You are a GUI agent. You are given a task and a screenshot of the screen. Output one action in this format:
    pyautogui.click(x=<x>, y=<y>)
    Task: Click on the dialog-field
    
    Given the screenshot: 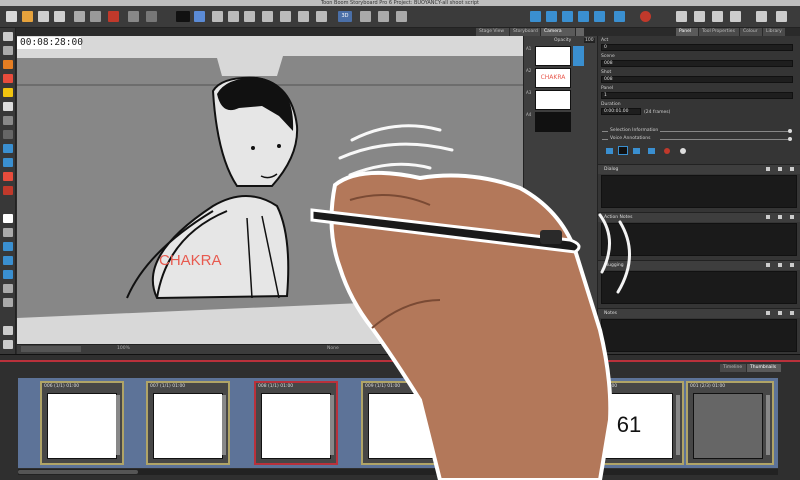 What is the action you would take?
    pyautogui.click(x=699, y=191)
    